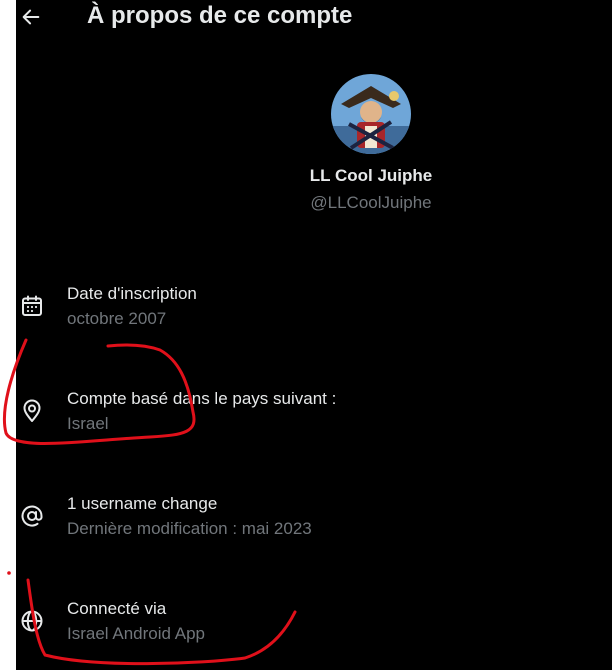  Describe the element at coordinates (117, 318) in the screenshot. I see `join-date-value: octobre 2007` at that location.